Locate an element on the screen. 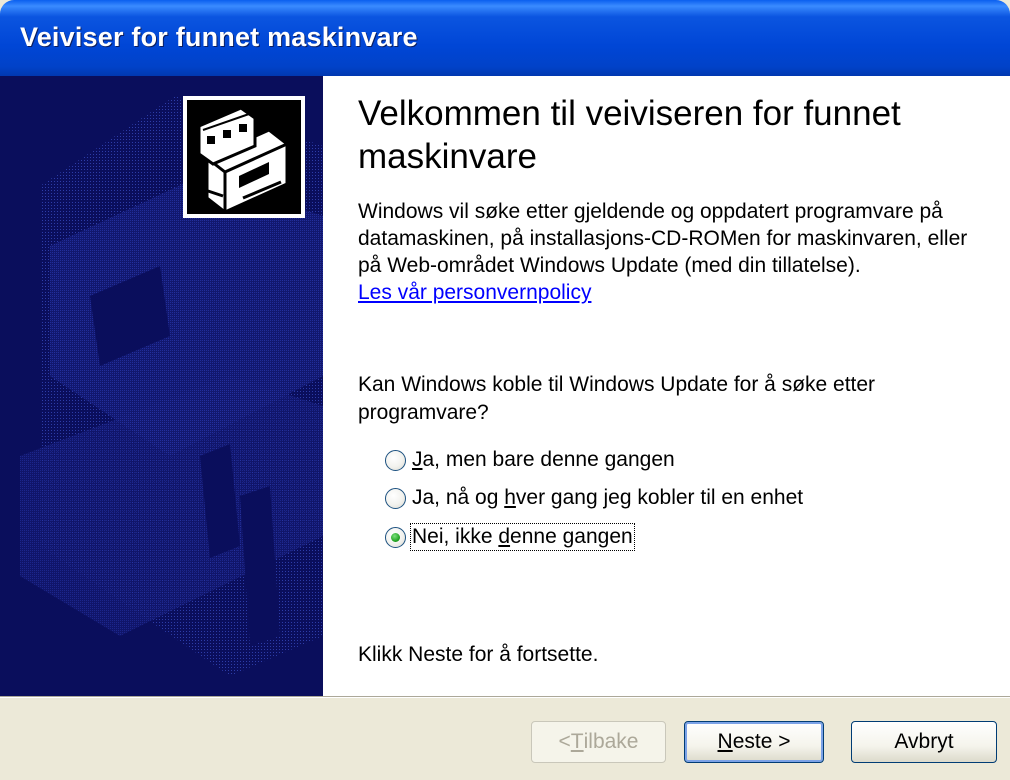 The height and width of the screenshot is (780, 1010). radio-label: Ja, men bare denne gangen is located at coordinates (543, 460).